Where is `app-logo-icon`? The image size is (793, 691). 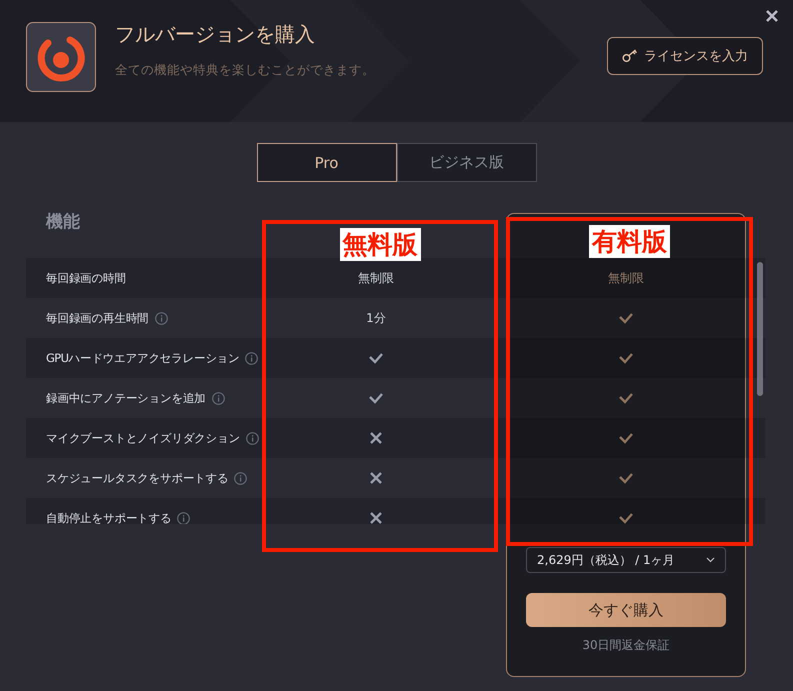 app-logo-icon is located at coordinates (61, 57).